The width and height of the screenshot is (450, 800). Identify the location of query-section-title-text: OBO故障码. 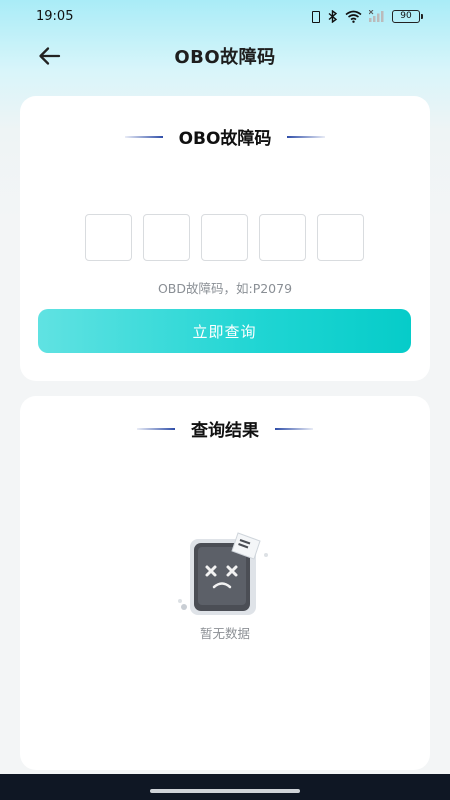
(225, 139).